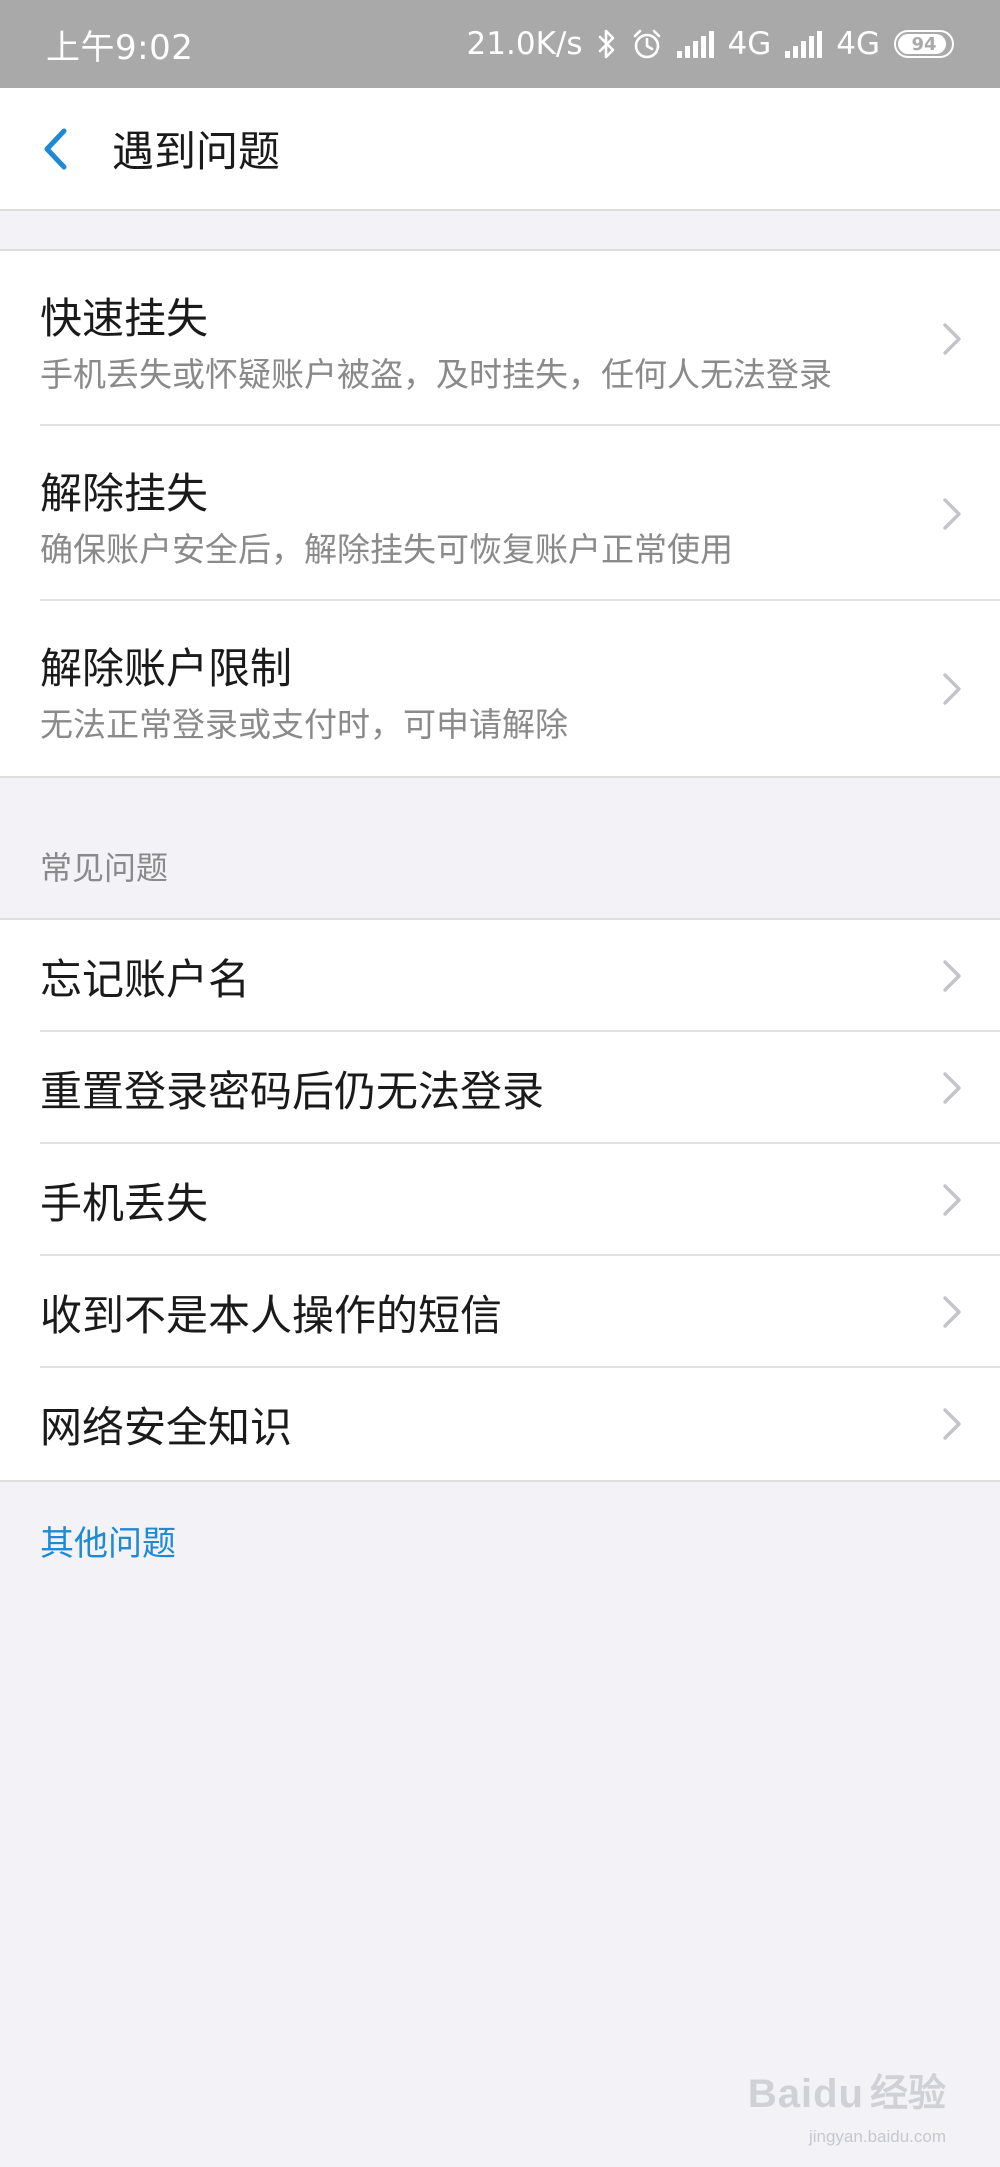 This screenshot has width=1000, height=2167. What do you see at coordinates (104, 868) in the screenshot?
I see `section-header-faq: 常见问题` at bounding box center [104, 868].